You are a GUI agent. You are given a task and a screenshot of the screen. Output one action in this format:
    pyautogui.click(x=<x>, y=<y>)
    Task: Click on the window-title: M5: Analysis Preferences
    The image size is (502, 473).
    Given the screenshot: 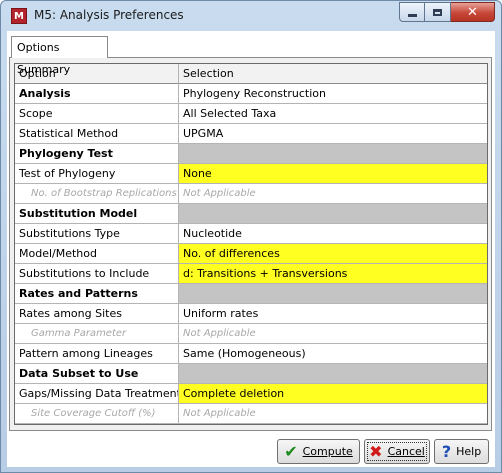 What is the action you would take?
    pyautogui.click(x=109, y=15)
    